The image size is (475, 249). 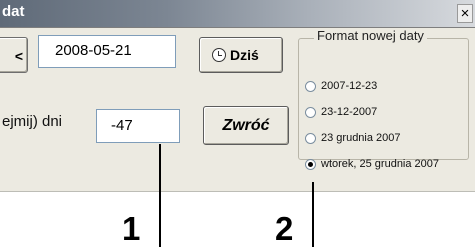 I want to click on title-bar: dat ×, so click(x=237, y=14).